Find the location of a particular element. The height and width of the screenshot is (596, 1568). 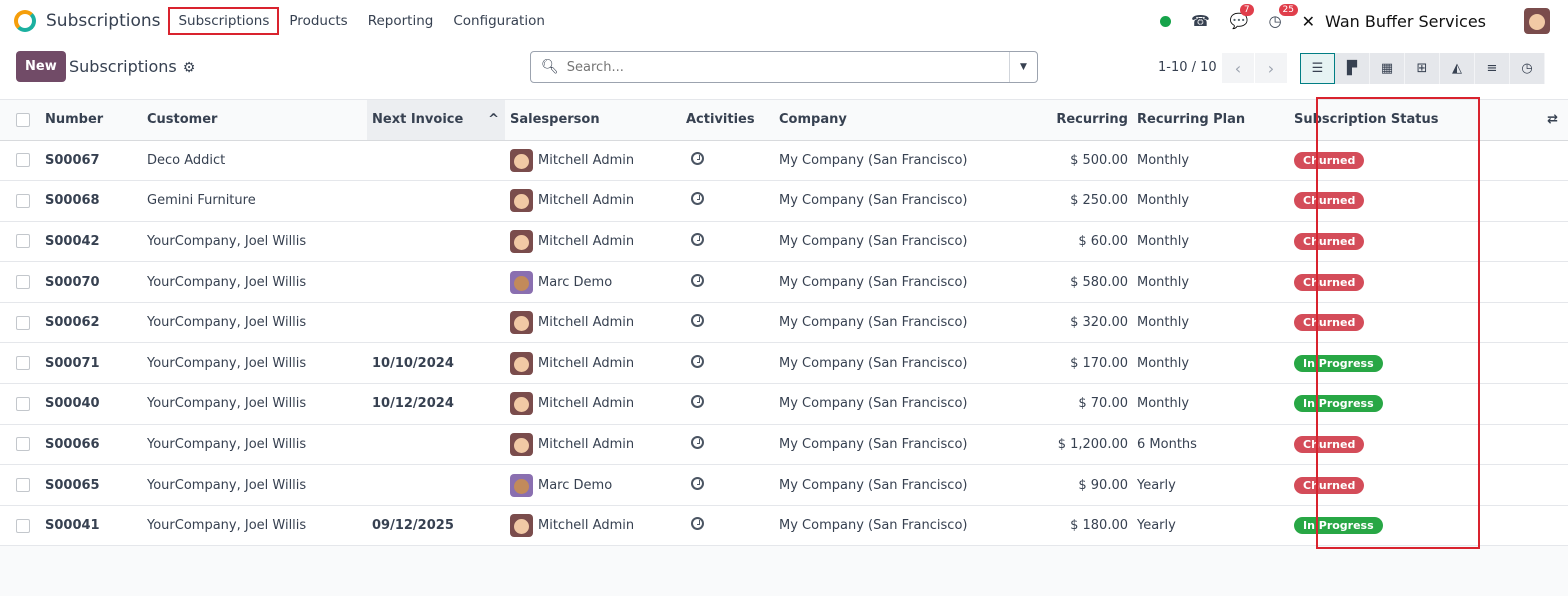

activities-clock-icon: ◷ 25 is located at coordinates (1283, 17).